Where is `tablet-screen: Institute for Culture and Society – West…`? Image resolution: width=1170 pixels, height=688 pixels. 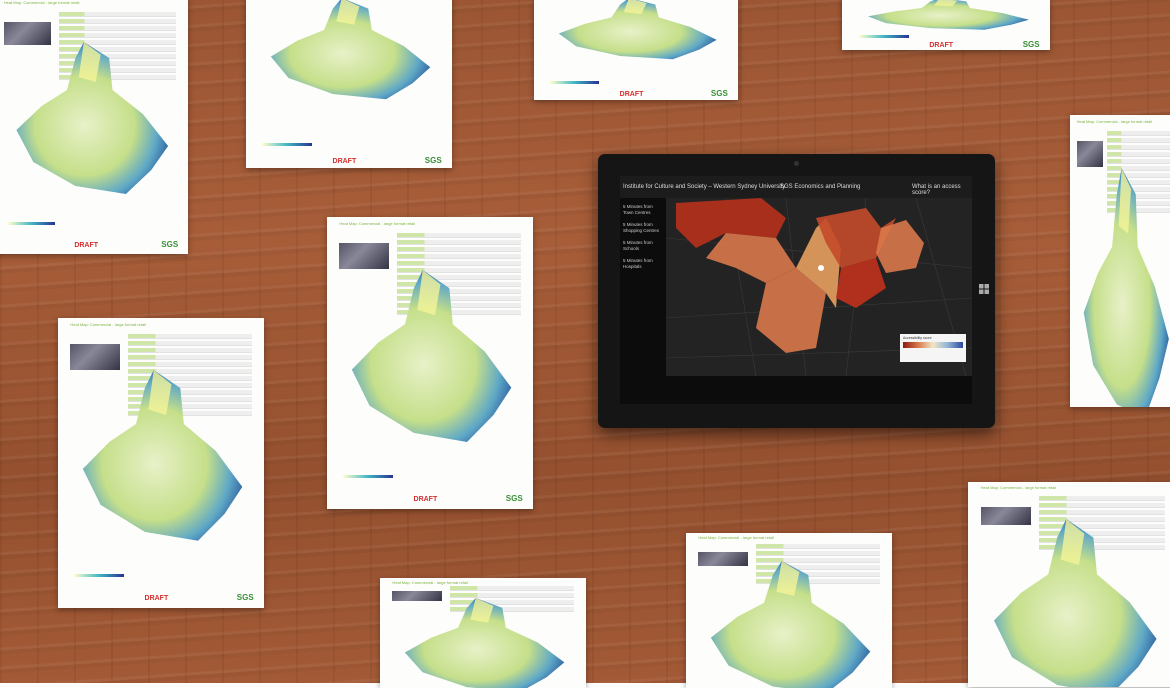 tablet-screen: Institute for Culture and Society – West… is located at coordinates (796, 290).